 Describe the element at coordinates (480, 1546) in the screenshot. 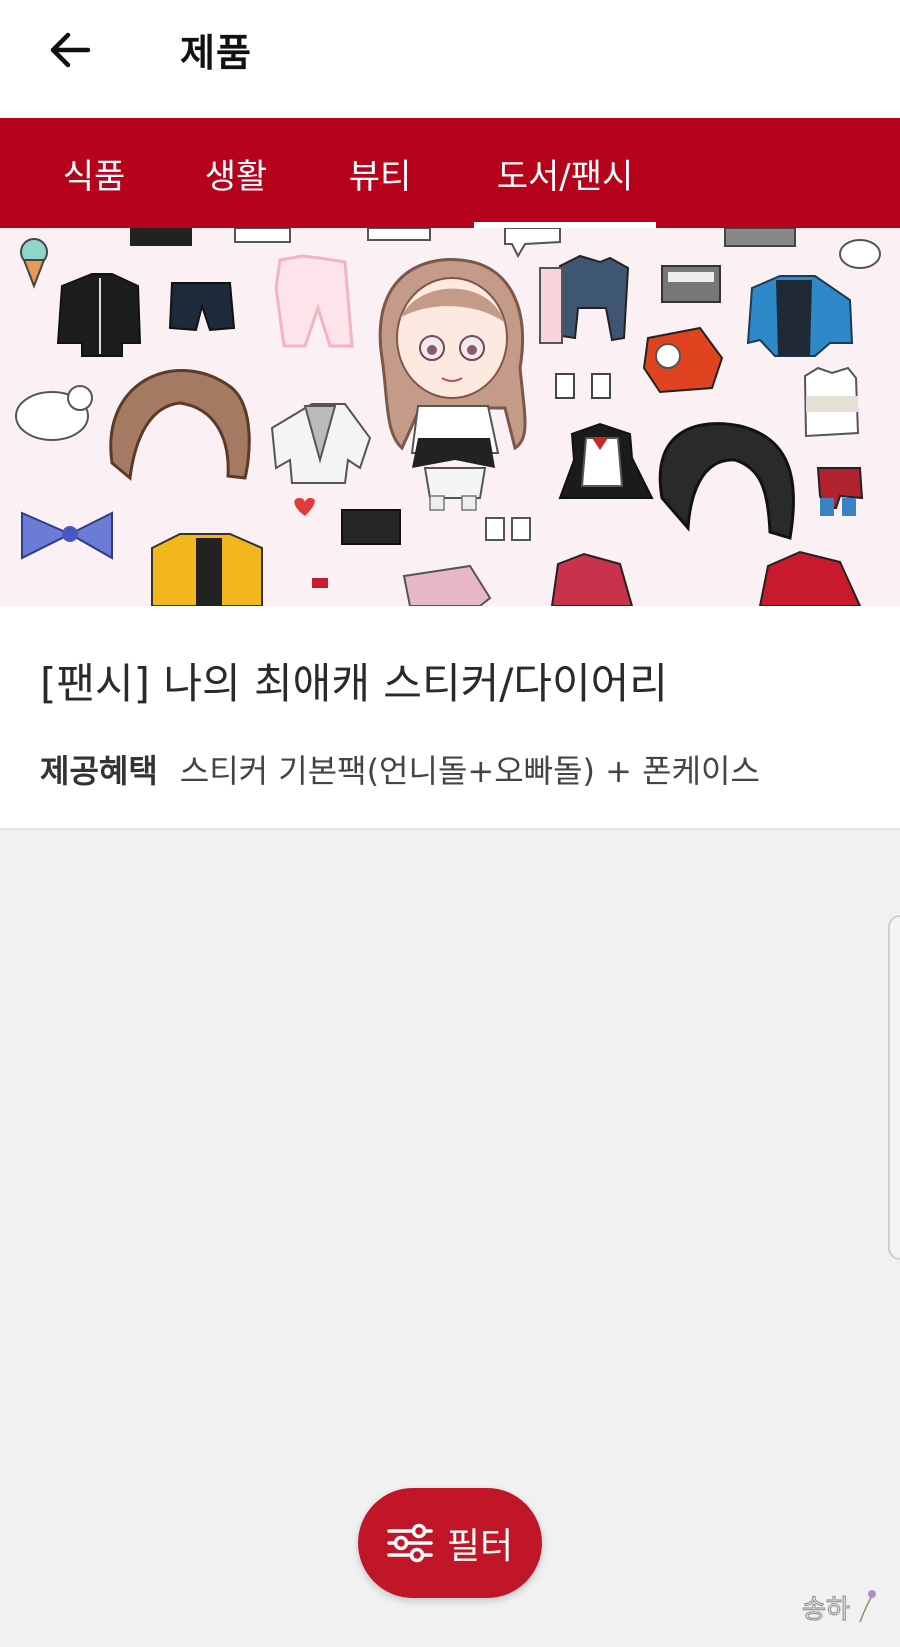

I see `filter-button-label: 필터` at that location.